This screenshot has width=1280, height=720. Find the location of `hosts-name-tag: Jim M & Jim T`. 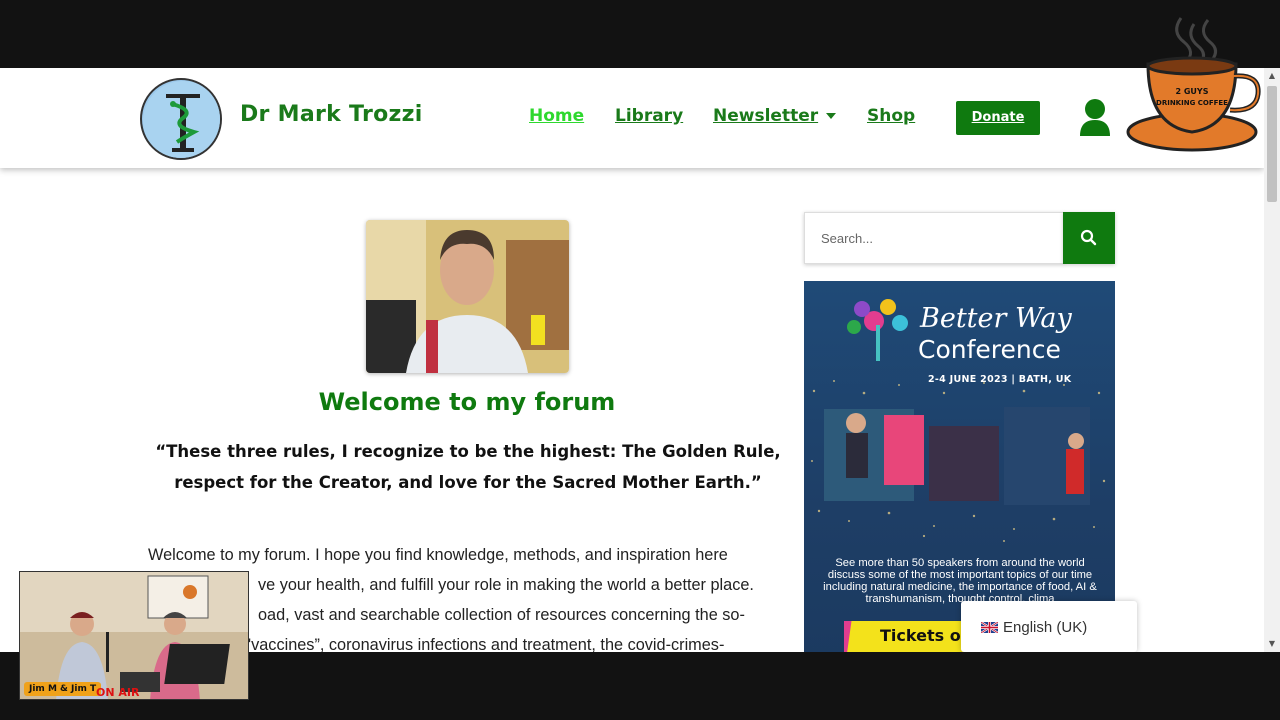

hosts-name-tag: Jim M & Jim T is located at coordinates (63, 689).